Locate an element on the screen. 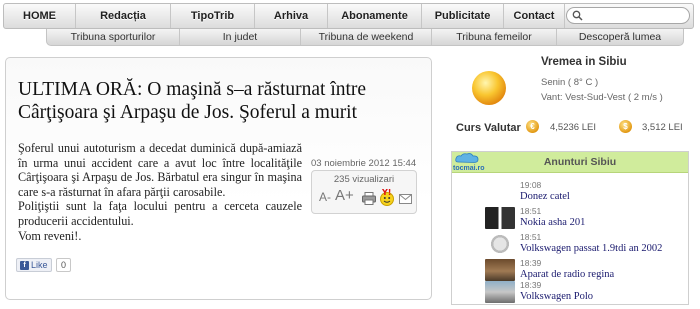 The image size is (700, 309). ads-title: Anunturi Sibiu is located at coordinates (580, 162).